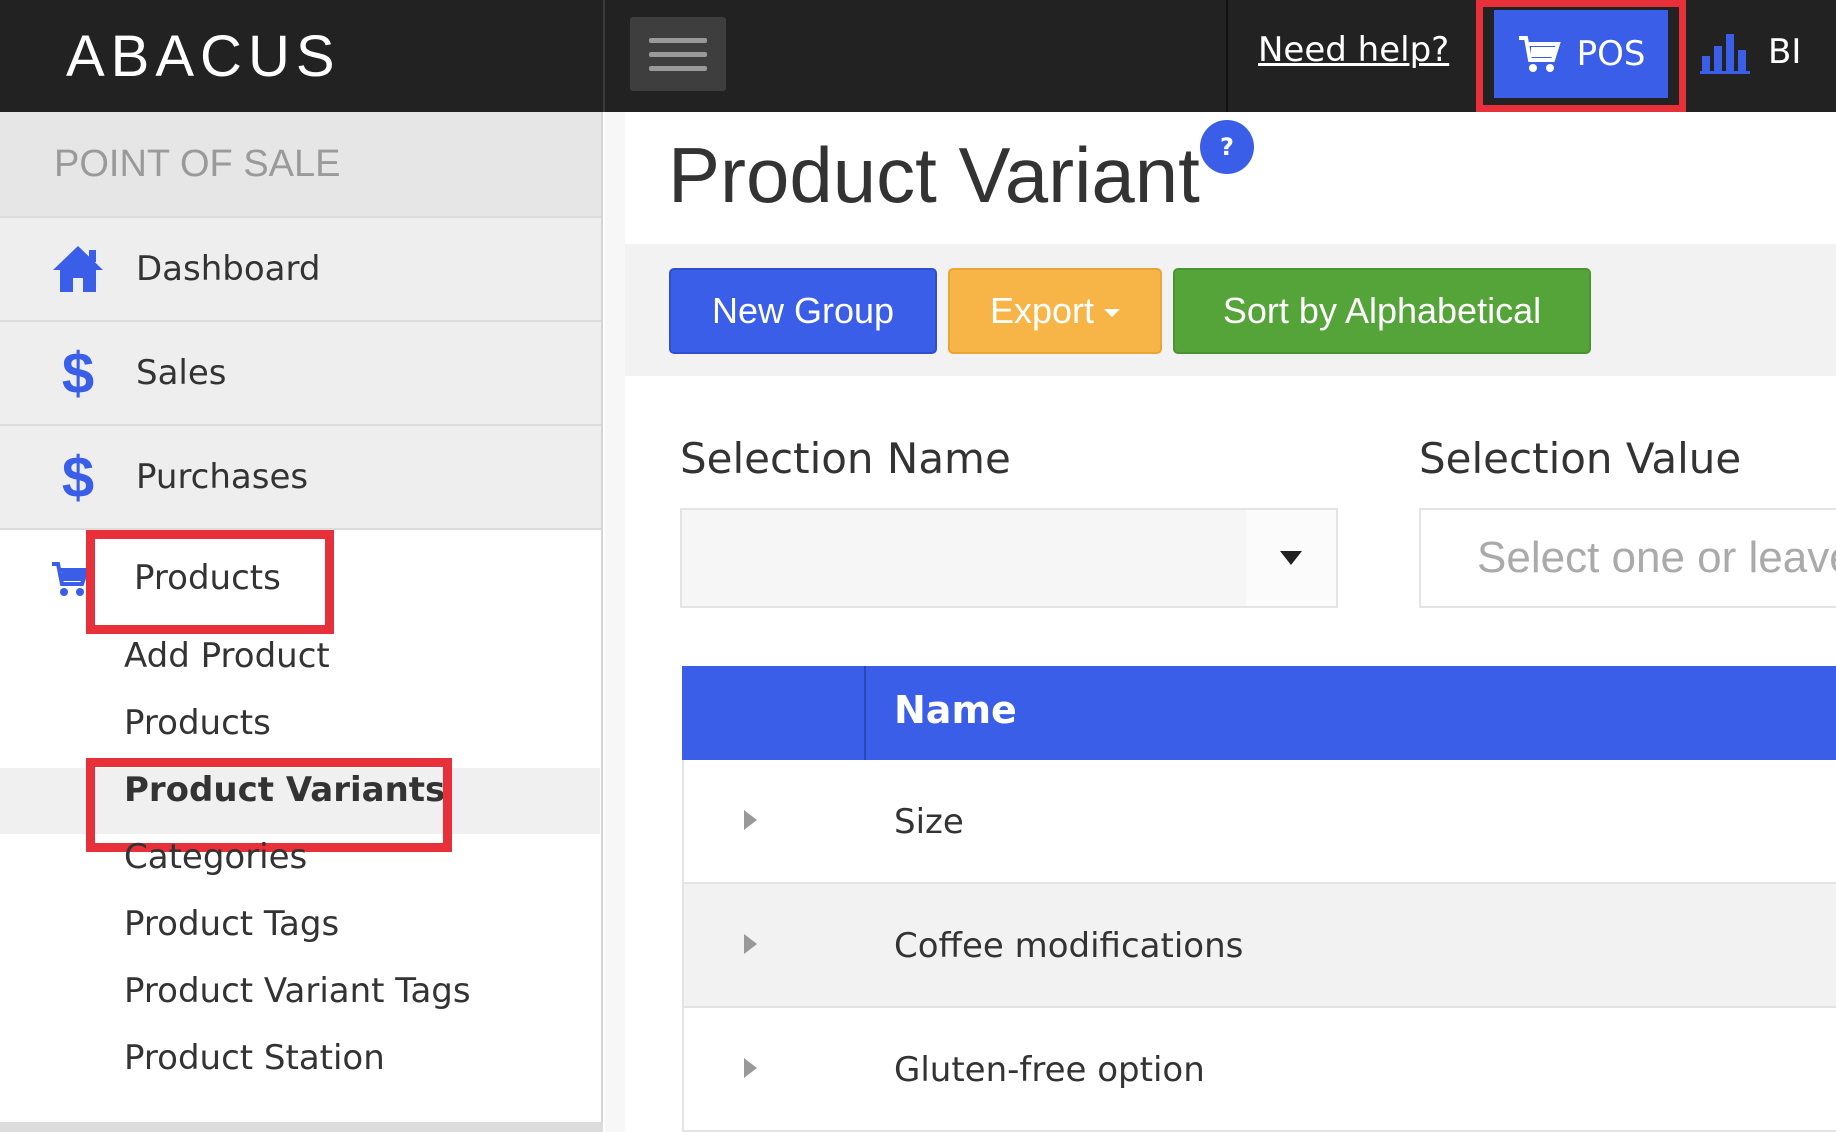 The image size is (1836, 1132). I want to click on table-row: Size, so click(1259, 822).